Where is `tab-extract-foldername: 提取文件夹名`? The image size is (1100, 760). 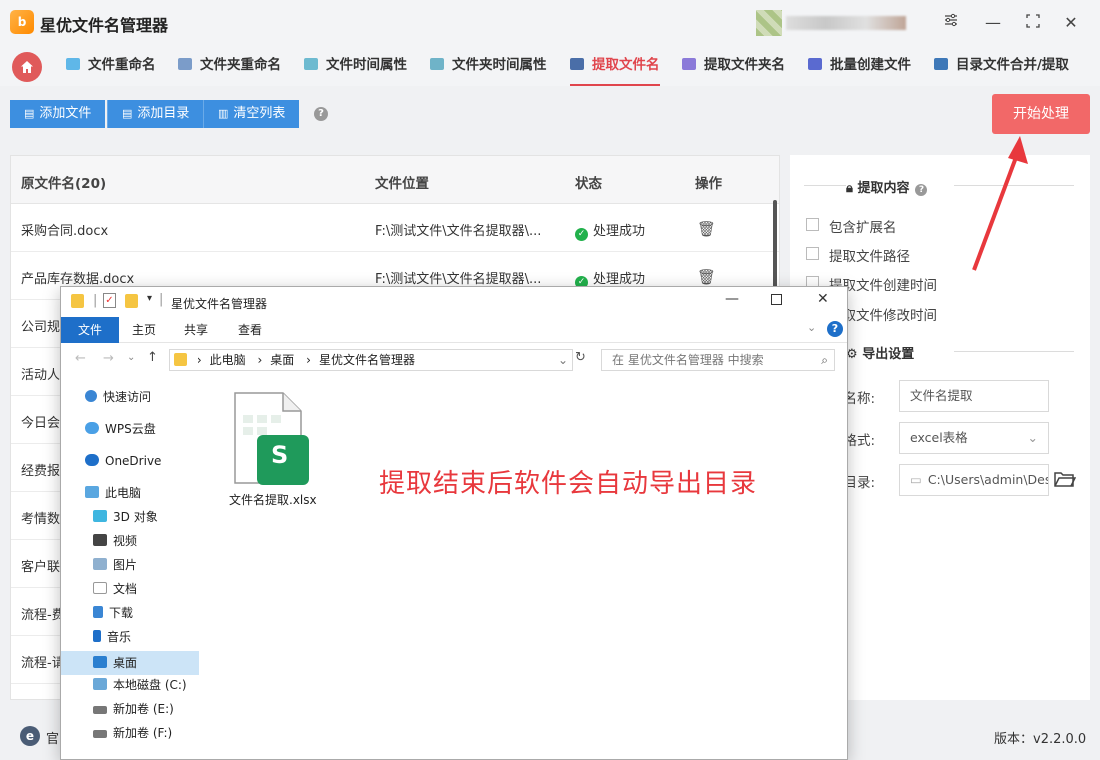 tab-extract-foldername: 提取文件夹名 is located at coordinates (733, 66).